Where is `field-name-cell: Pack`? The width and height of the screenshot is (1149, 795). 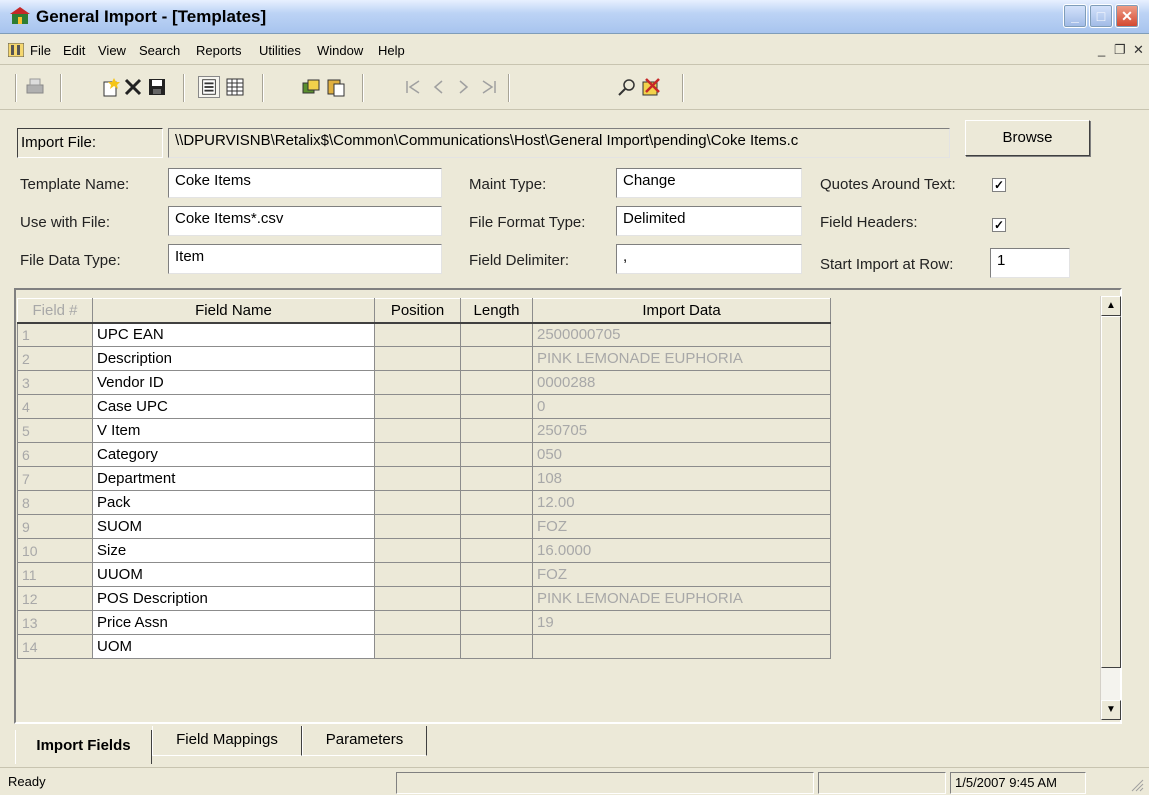
field-name-cell: Pack is located at coordinates (233, 502).